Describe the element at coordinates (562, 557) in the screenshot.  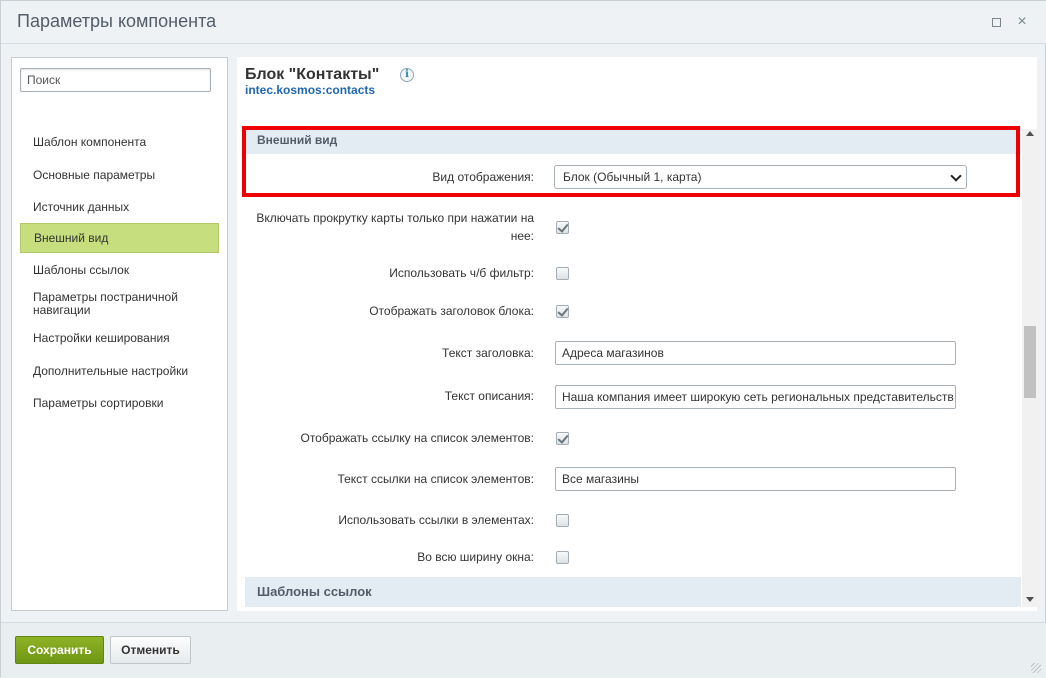
I see `full-width-checkbox` at that location.